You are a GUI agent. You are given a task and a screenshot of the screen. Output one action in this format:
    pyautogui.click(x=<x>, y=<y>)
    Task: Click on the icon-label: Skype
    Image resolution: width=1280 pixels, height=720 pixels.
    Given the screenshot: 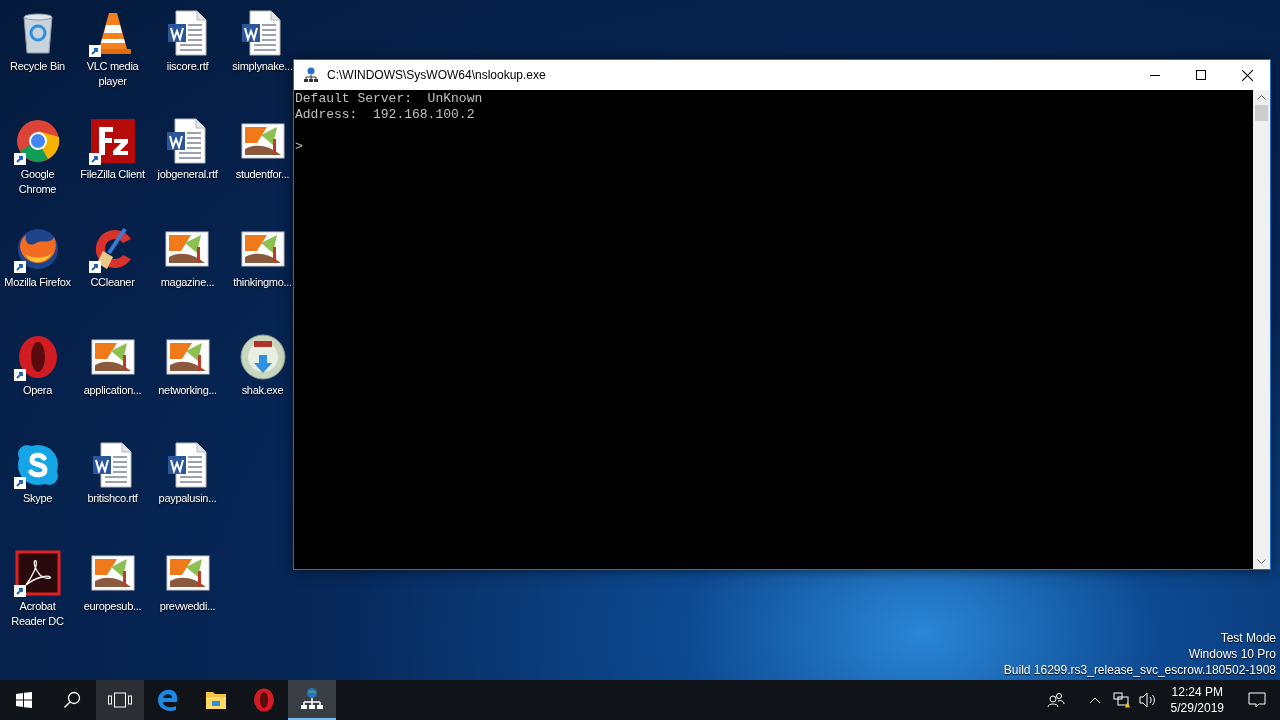 What is the action you would take?
    pyautogui.click(x=37, y=498)
    